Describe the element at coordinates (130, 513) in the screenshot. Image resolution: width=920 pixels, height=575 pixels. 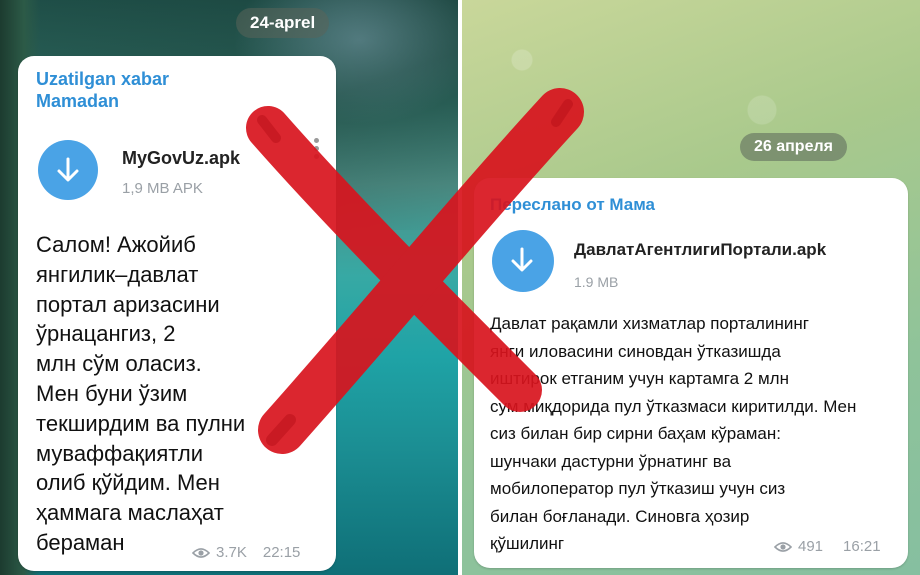
I see `message-line: ҳаммага маслаҳат` at that location.